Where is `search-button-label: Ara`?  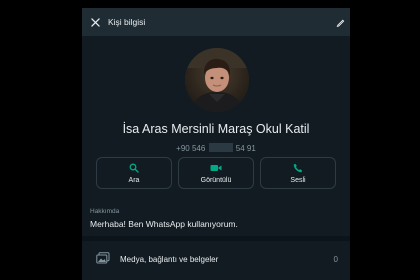
search-button-label: Ara is located at coordinates (134, 180).